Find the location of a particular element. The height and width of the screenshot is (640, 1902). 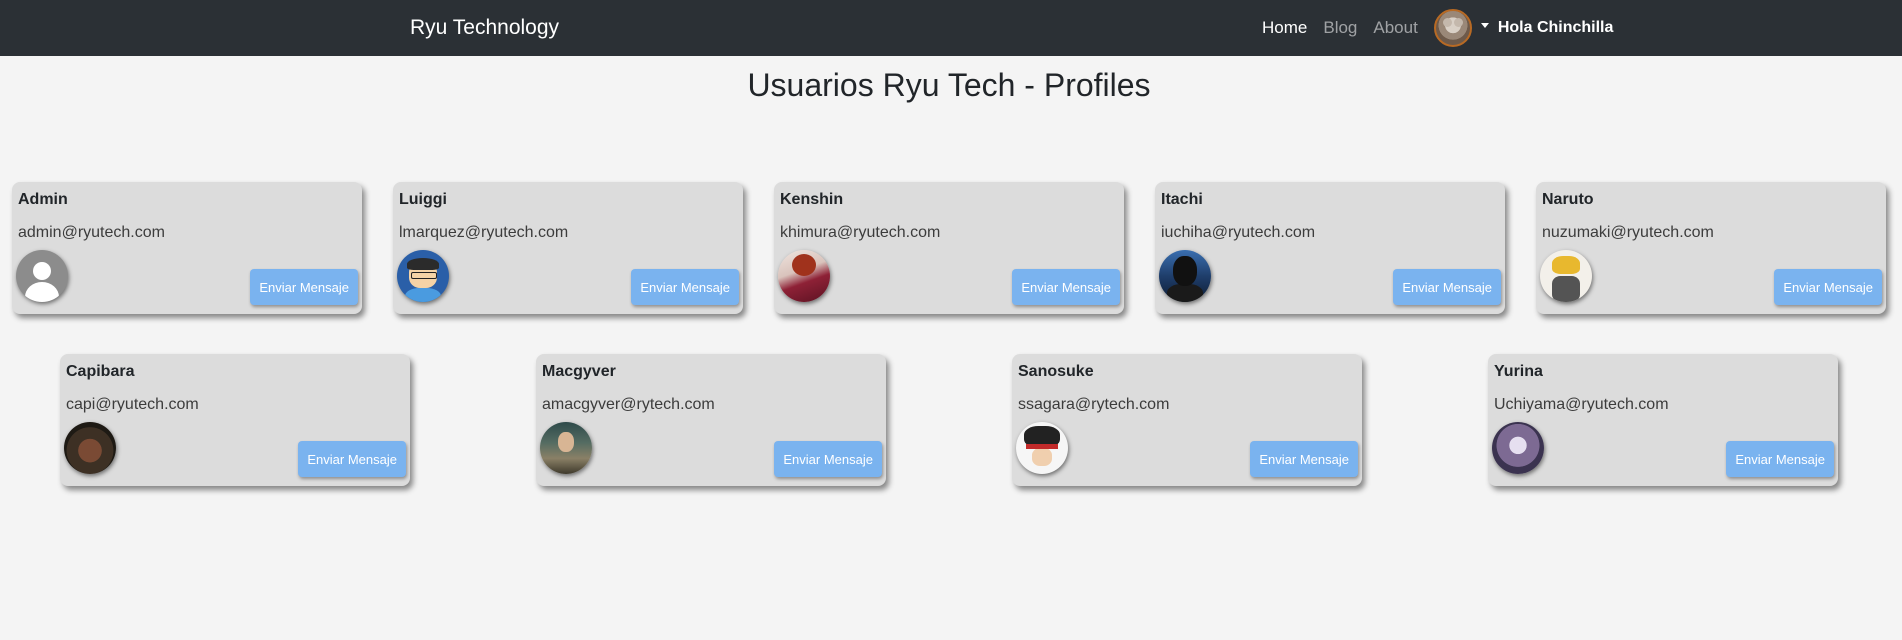

user-avatar is located at coordinates (1452, 28).